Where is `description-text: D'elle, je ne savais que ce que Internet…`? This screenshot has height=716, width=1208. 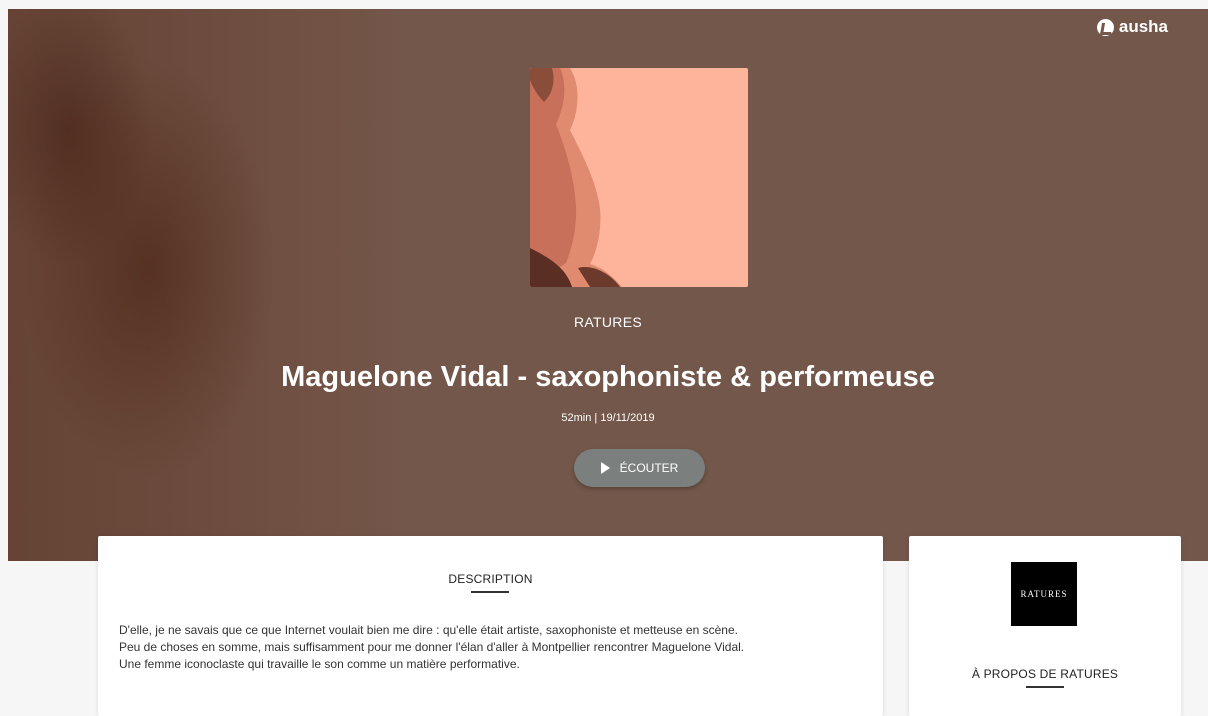 description-text: D'elle, je ne savais que ce que Internet… is located at coordinates (499, 647).